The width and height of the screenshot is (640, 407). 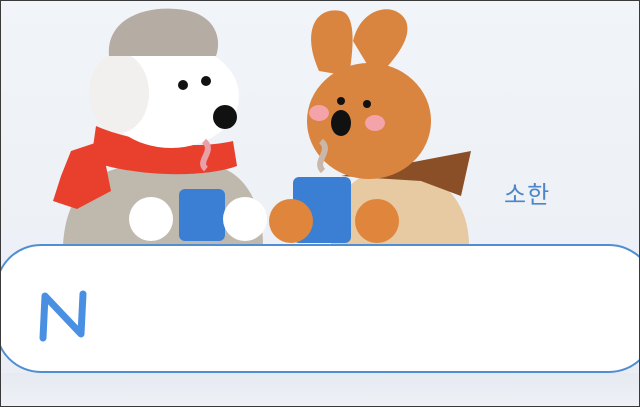 I want to click on puppy-cap, so click(x=163, y=32).